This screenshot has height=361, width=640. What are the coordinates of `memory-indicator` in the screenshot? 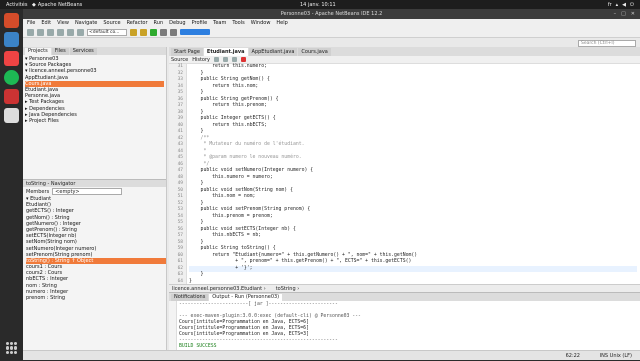 It's located at (195, 32).